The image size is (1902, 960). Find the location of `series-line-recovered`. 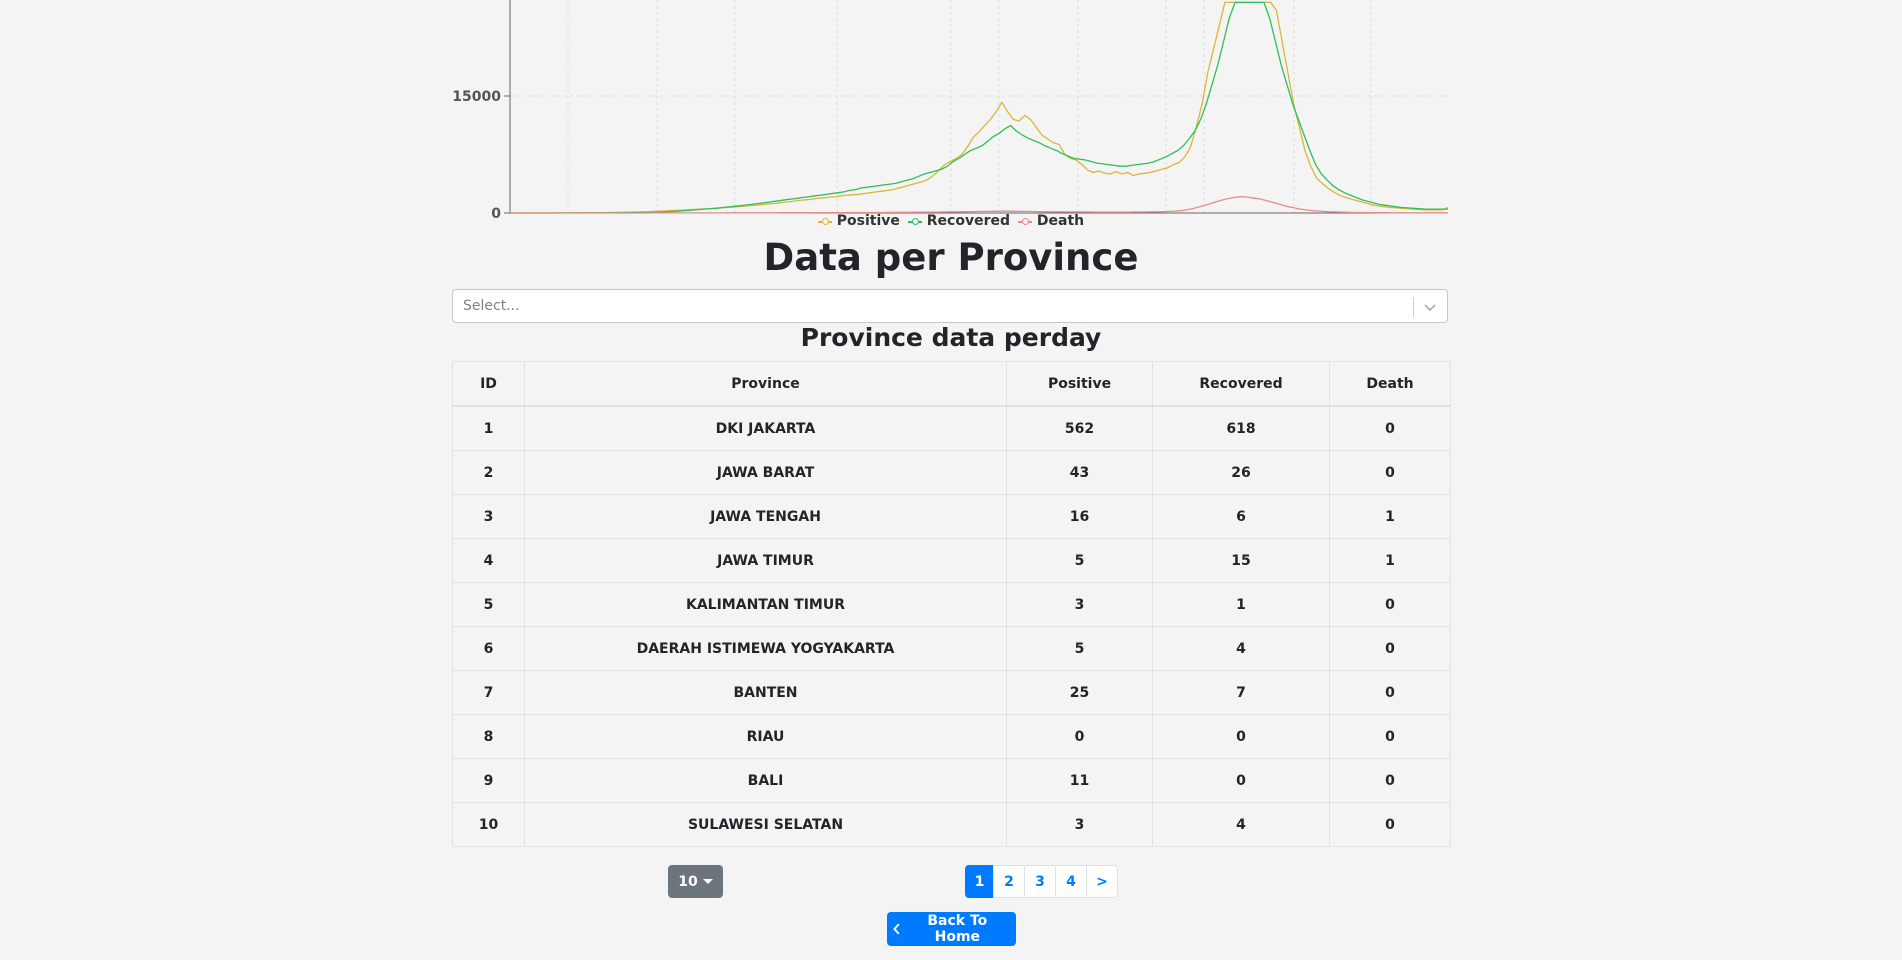

series-line-recovered is located at coordinates (979, 107).